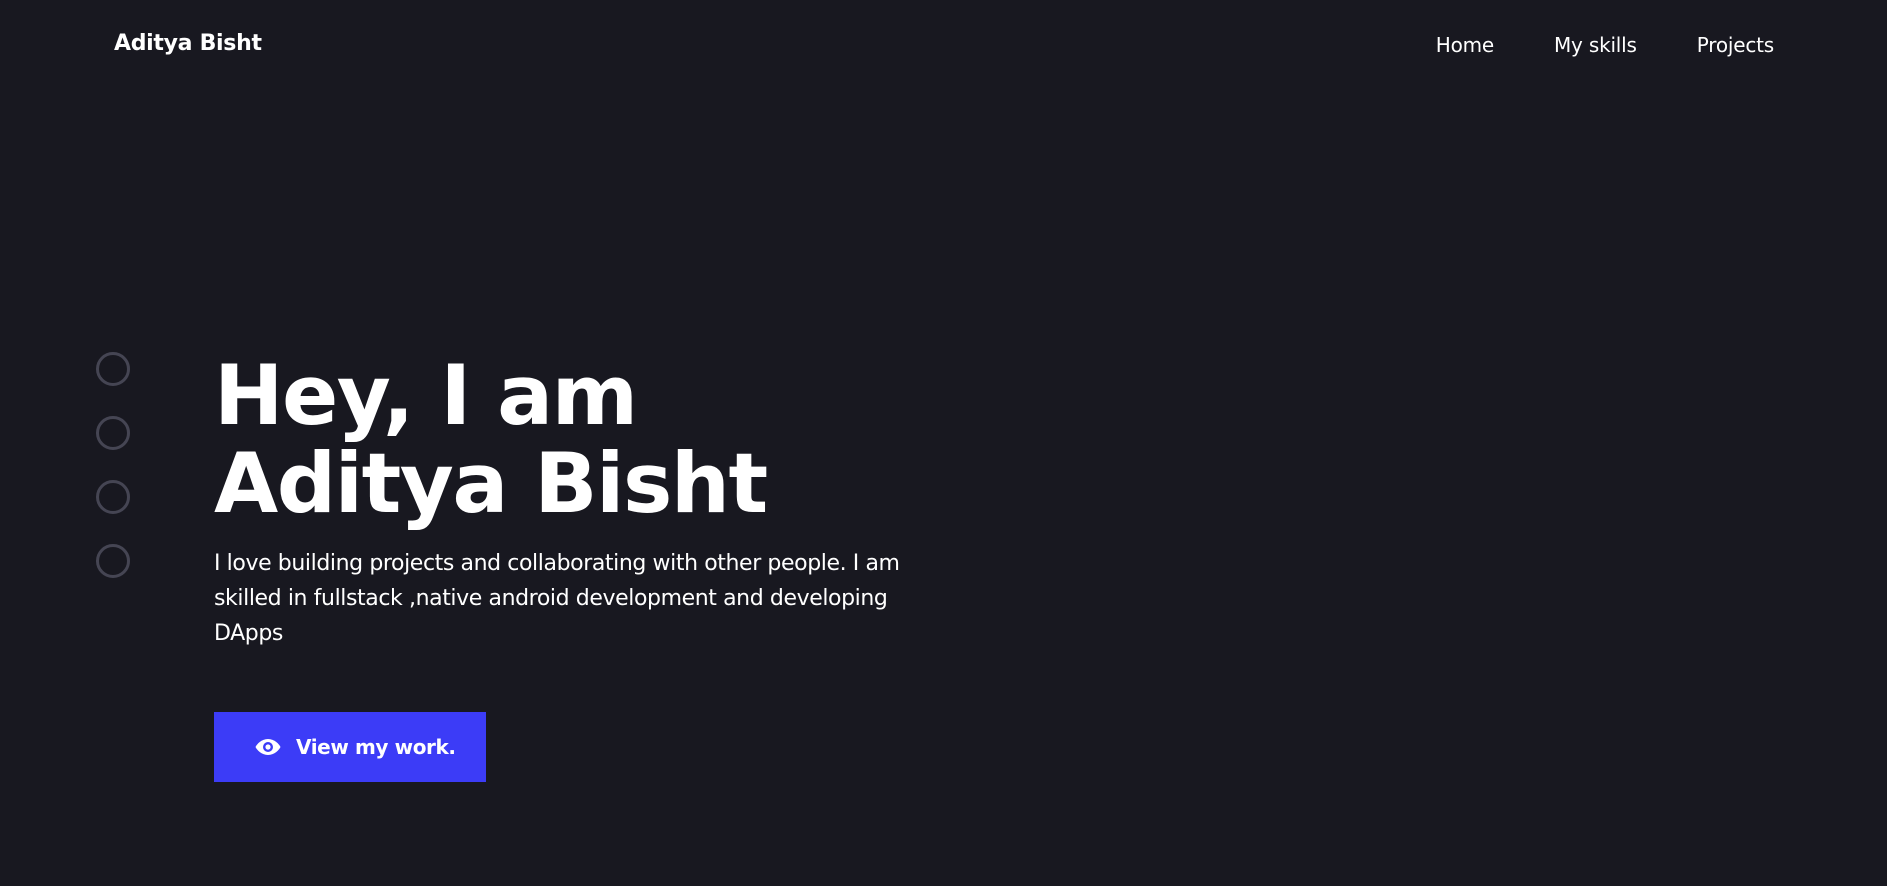 The height and width of the screenshot is (886, 1887). I want to click on eye-icon, so click(268, 747).